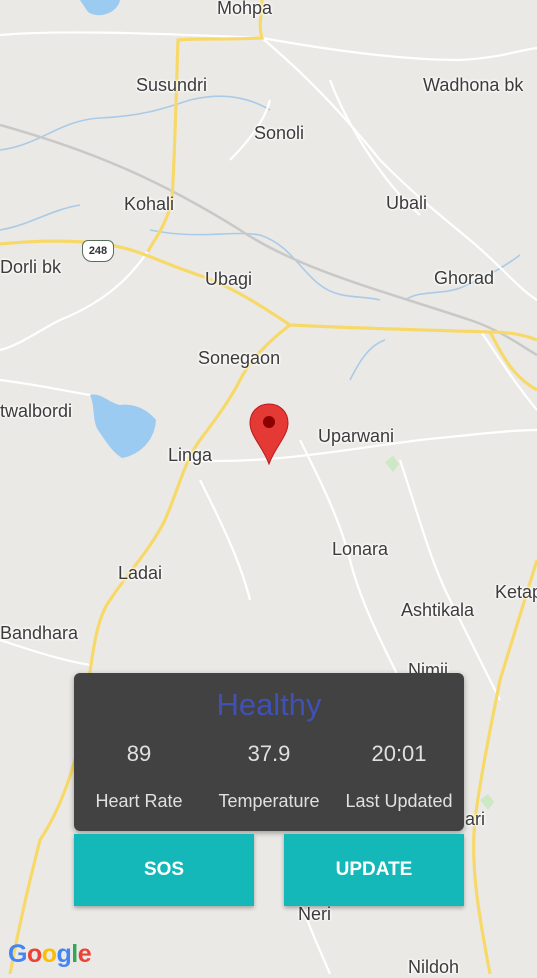 This screenshot has height=978, width=537. What do you see at coordinates (140, 573) in the screenshot?
I see `place-label-ladai: Ladai` at bounding box center [140, 573].